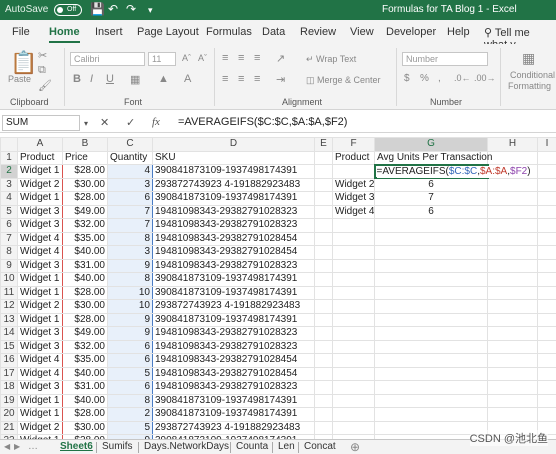 The image size is (556, 454). I want to click on cell-d11: 390841873109-1937498174391, so click(233, 292).